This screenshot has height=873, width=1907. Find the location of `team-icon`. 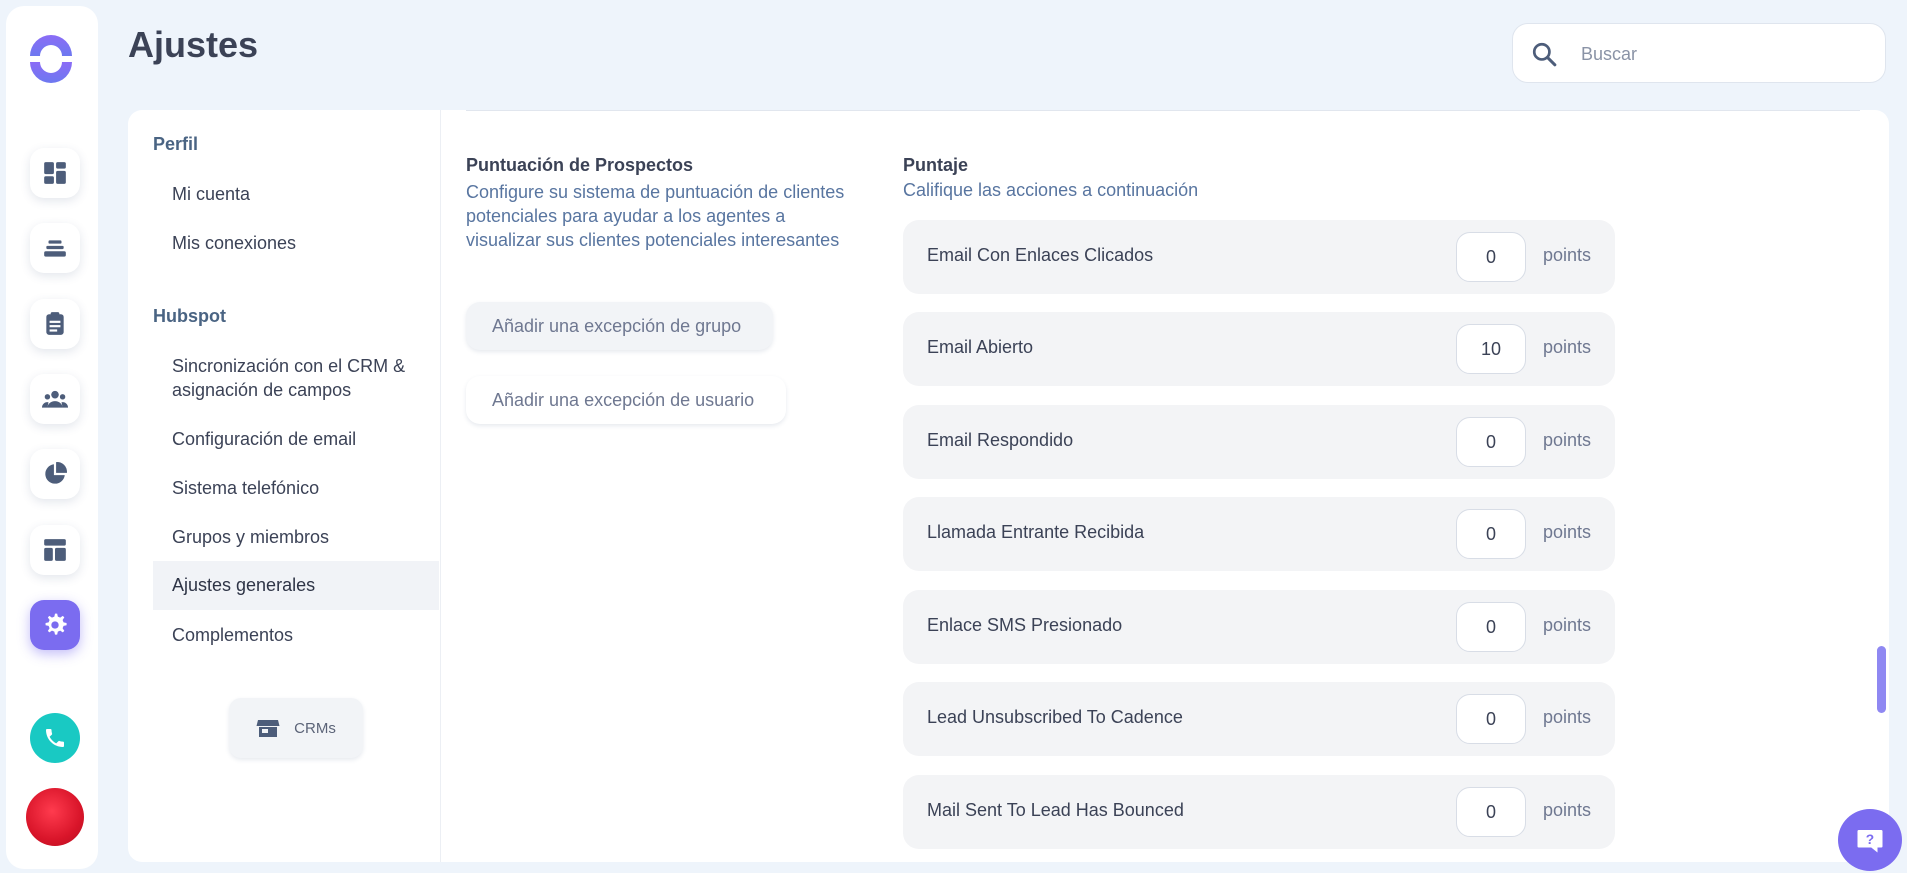

team-icon is located at coordinates (55, 399).